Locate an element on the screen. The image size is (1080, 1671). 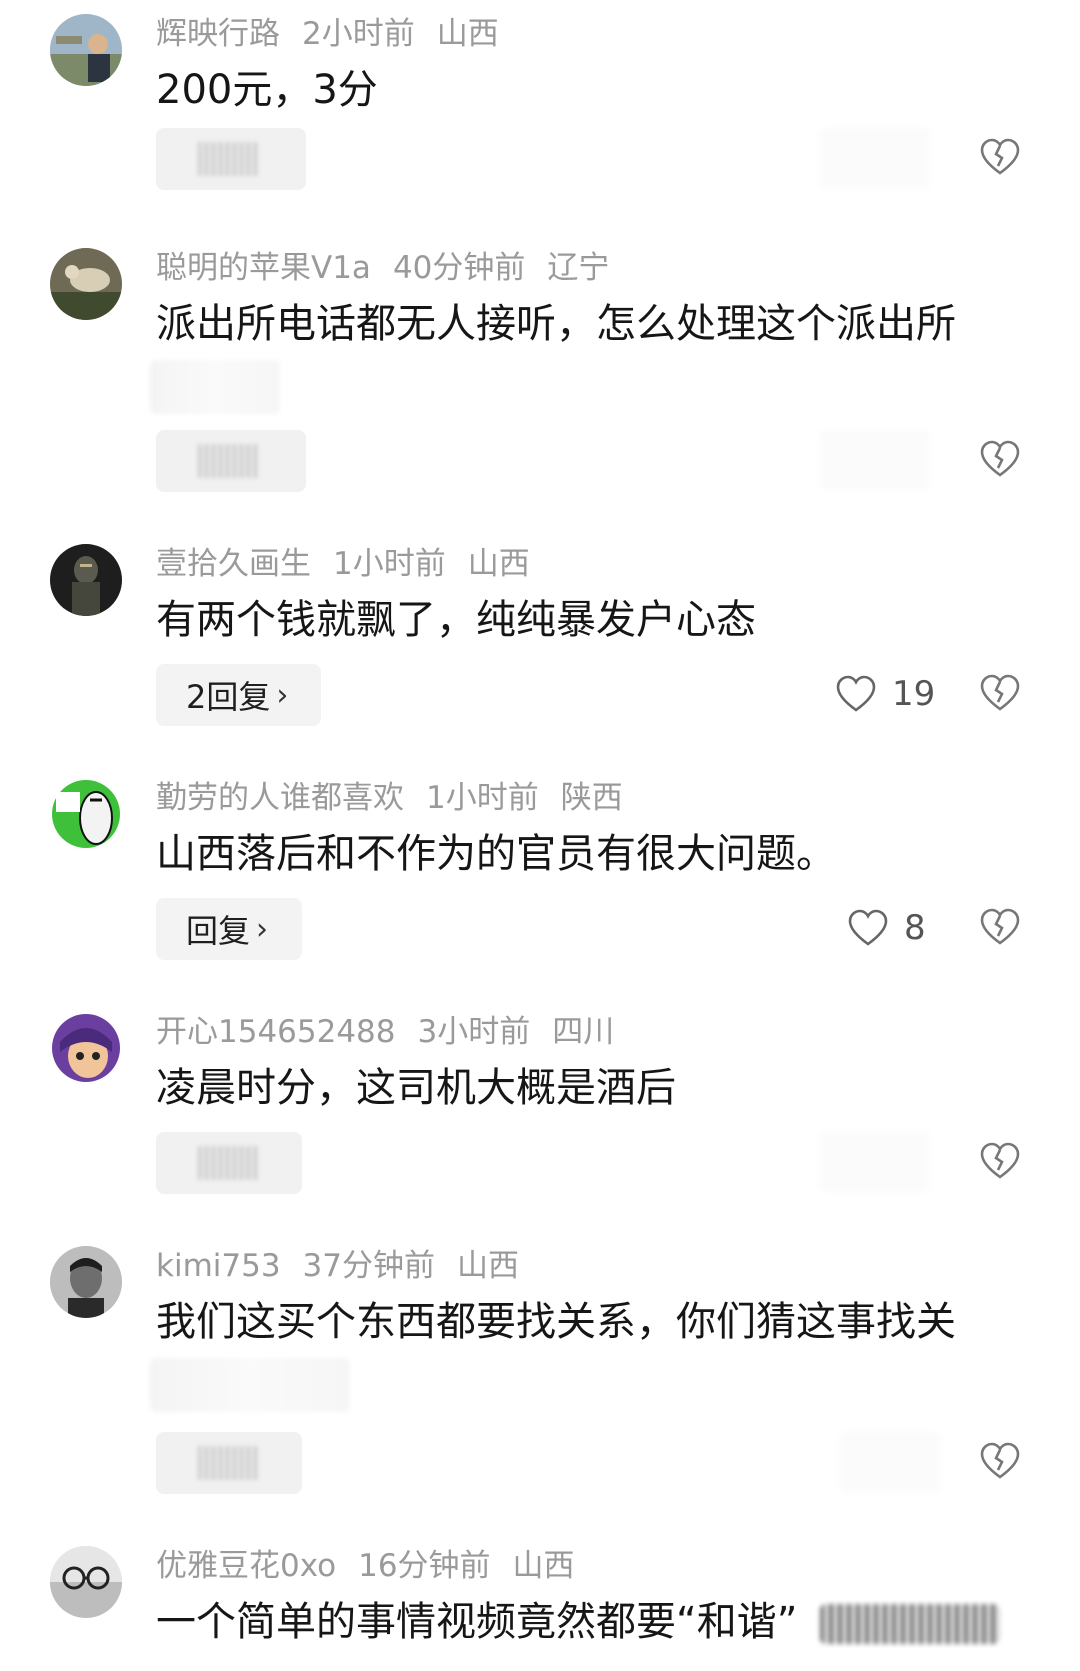
username: 壹拾久画生 is located at coordinates (233, 564).